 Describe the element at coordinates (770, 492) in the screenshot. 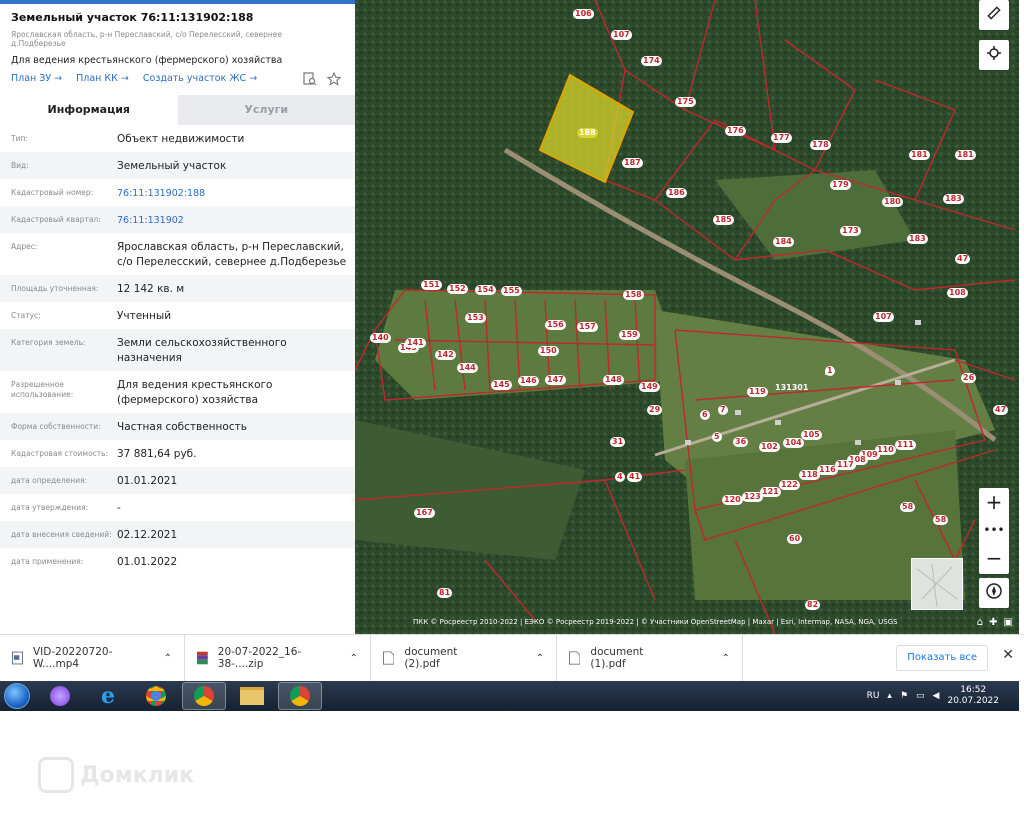

I see `plot-number-label: 121` at that location.